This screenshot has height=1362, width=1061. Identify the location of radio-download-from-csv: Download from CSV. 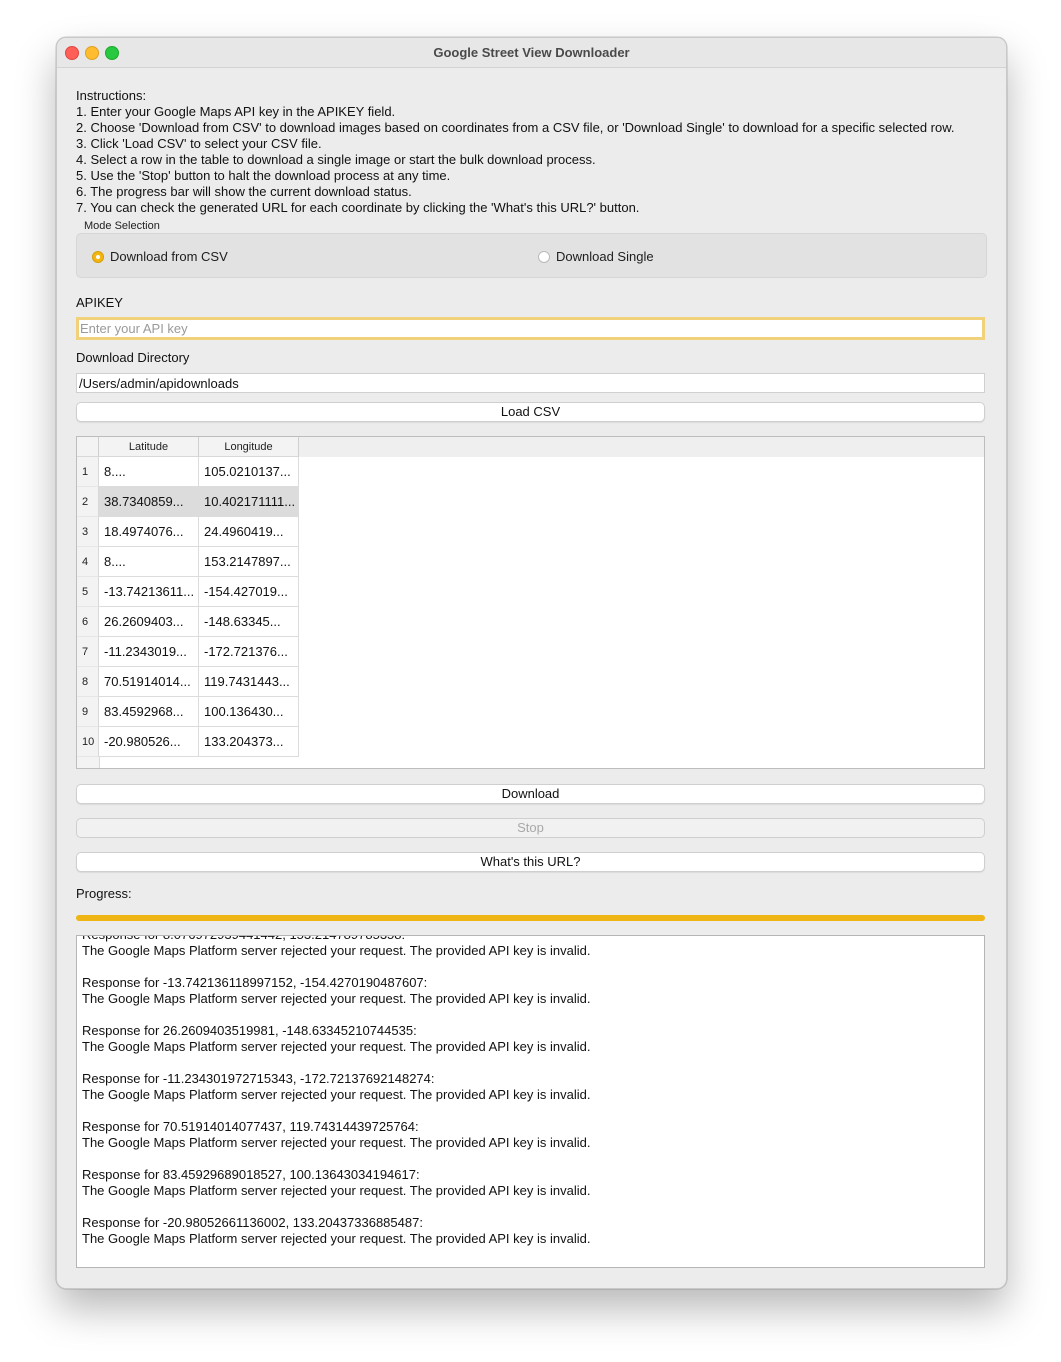
(160, 256).